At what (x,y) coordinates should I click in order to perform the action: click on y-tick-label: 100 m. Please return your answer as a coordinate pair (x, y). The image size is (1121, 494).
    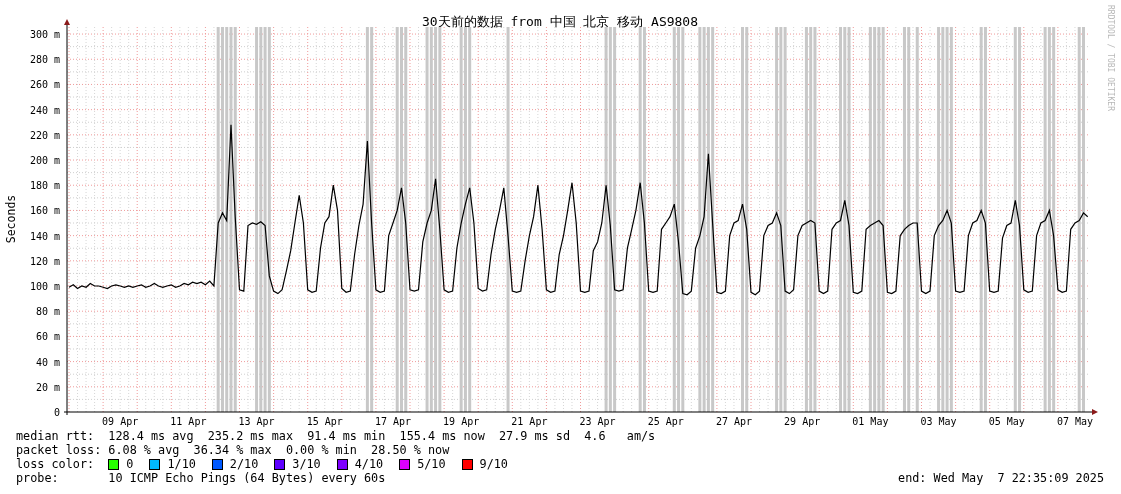
    Looking at the image, I should click on (44, 286).